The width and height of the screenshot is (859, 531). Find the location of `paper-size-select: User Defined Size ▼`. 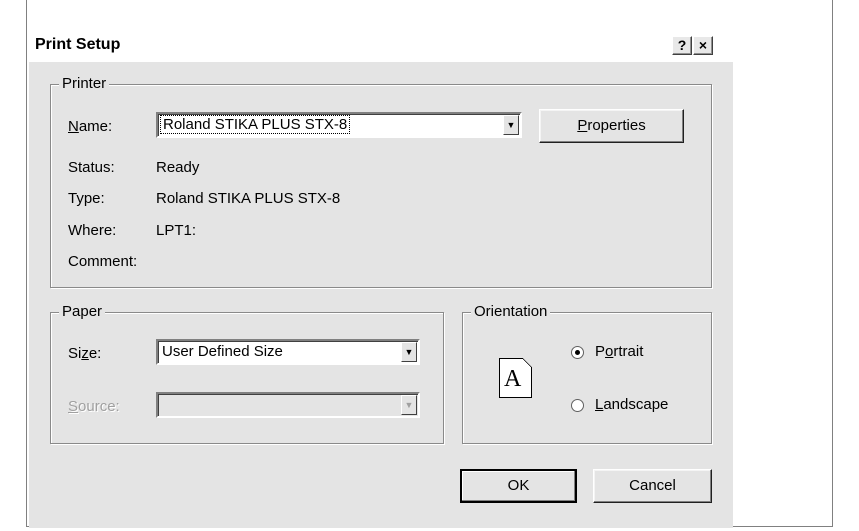

paper-size-select: User Defined Size ▼ is located at coordinates (288, 352).